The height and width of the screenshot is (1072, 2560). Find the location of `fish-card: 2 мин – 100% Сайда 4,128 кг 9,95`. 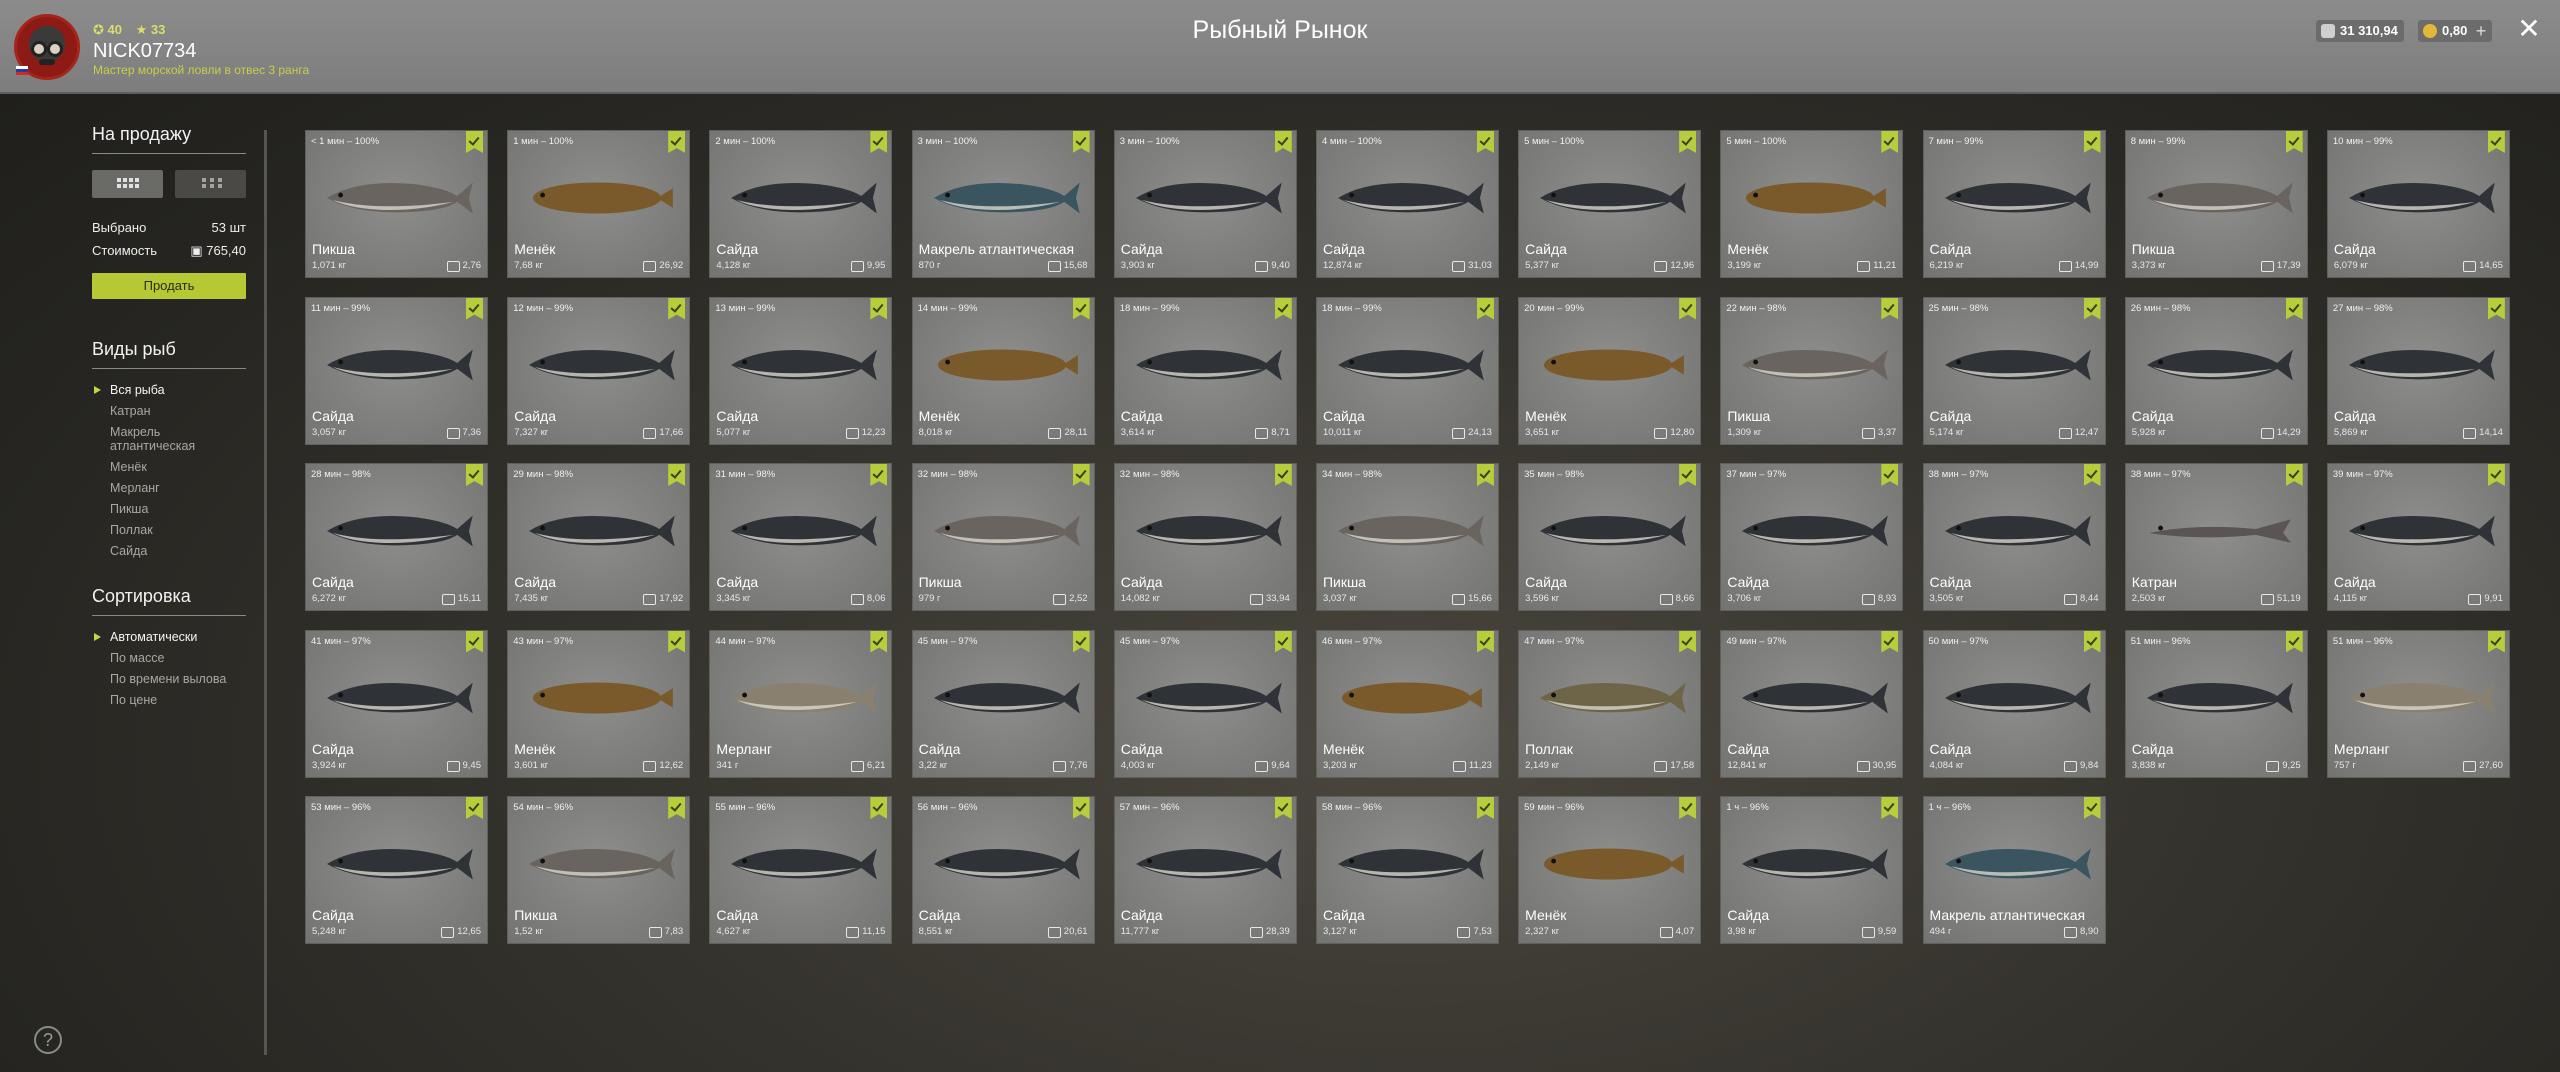

fish-card: 2 мин – 100% Сайда 4,128 кг 9,95 is located at coordinates (801, 204).